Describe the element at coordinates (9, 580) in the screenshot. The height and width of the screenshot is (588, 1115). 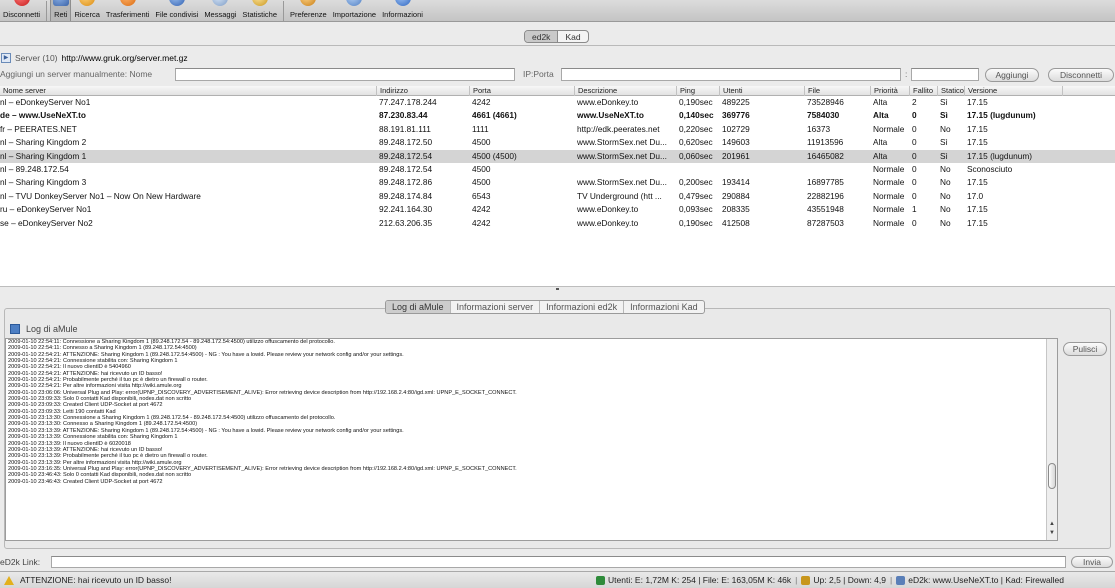
I see `warning-icon` at that location.